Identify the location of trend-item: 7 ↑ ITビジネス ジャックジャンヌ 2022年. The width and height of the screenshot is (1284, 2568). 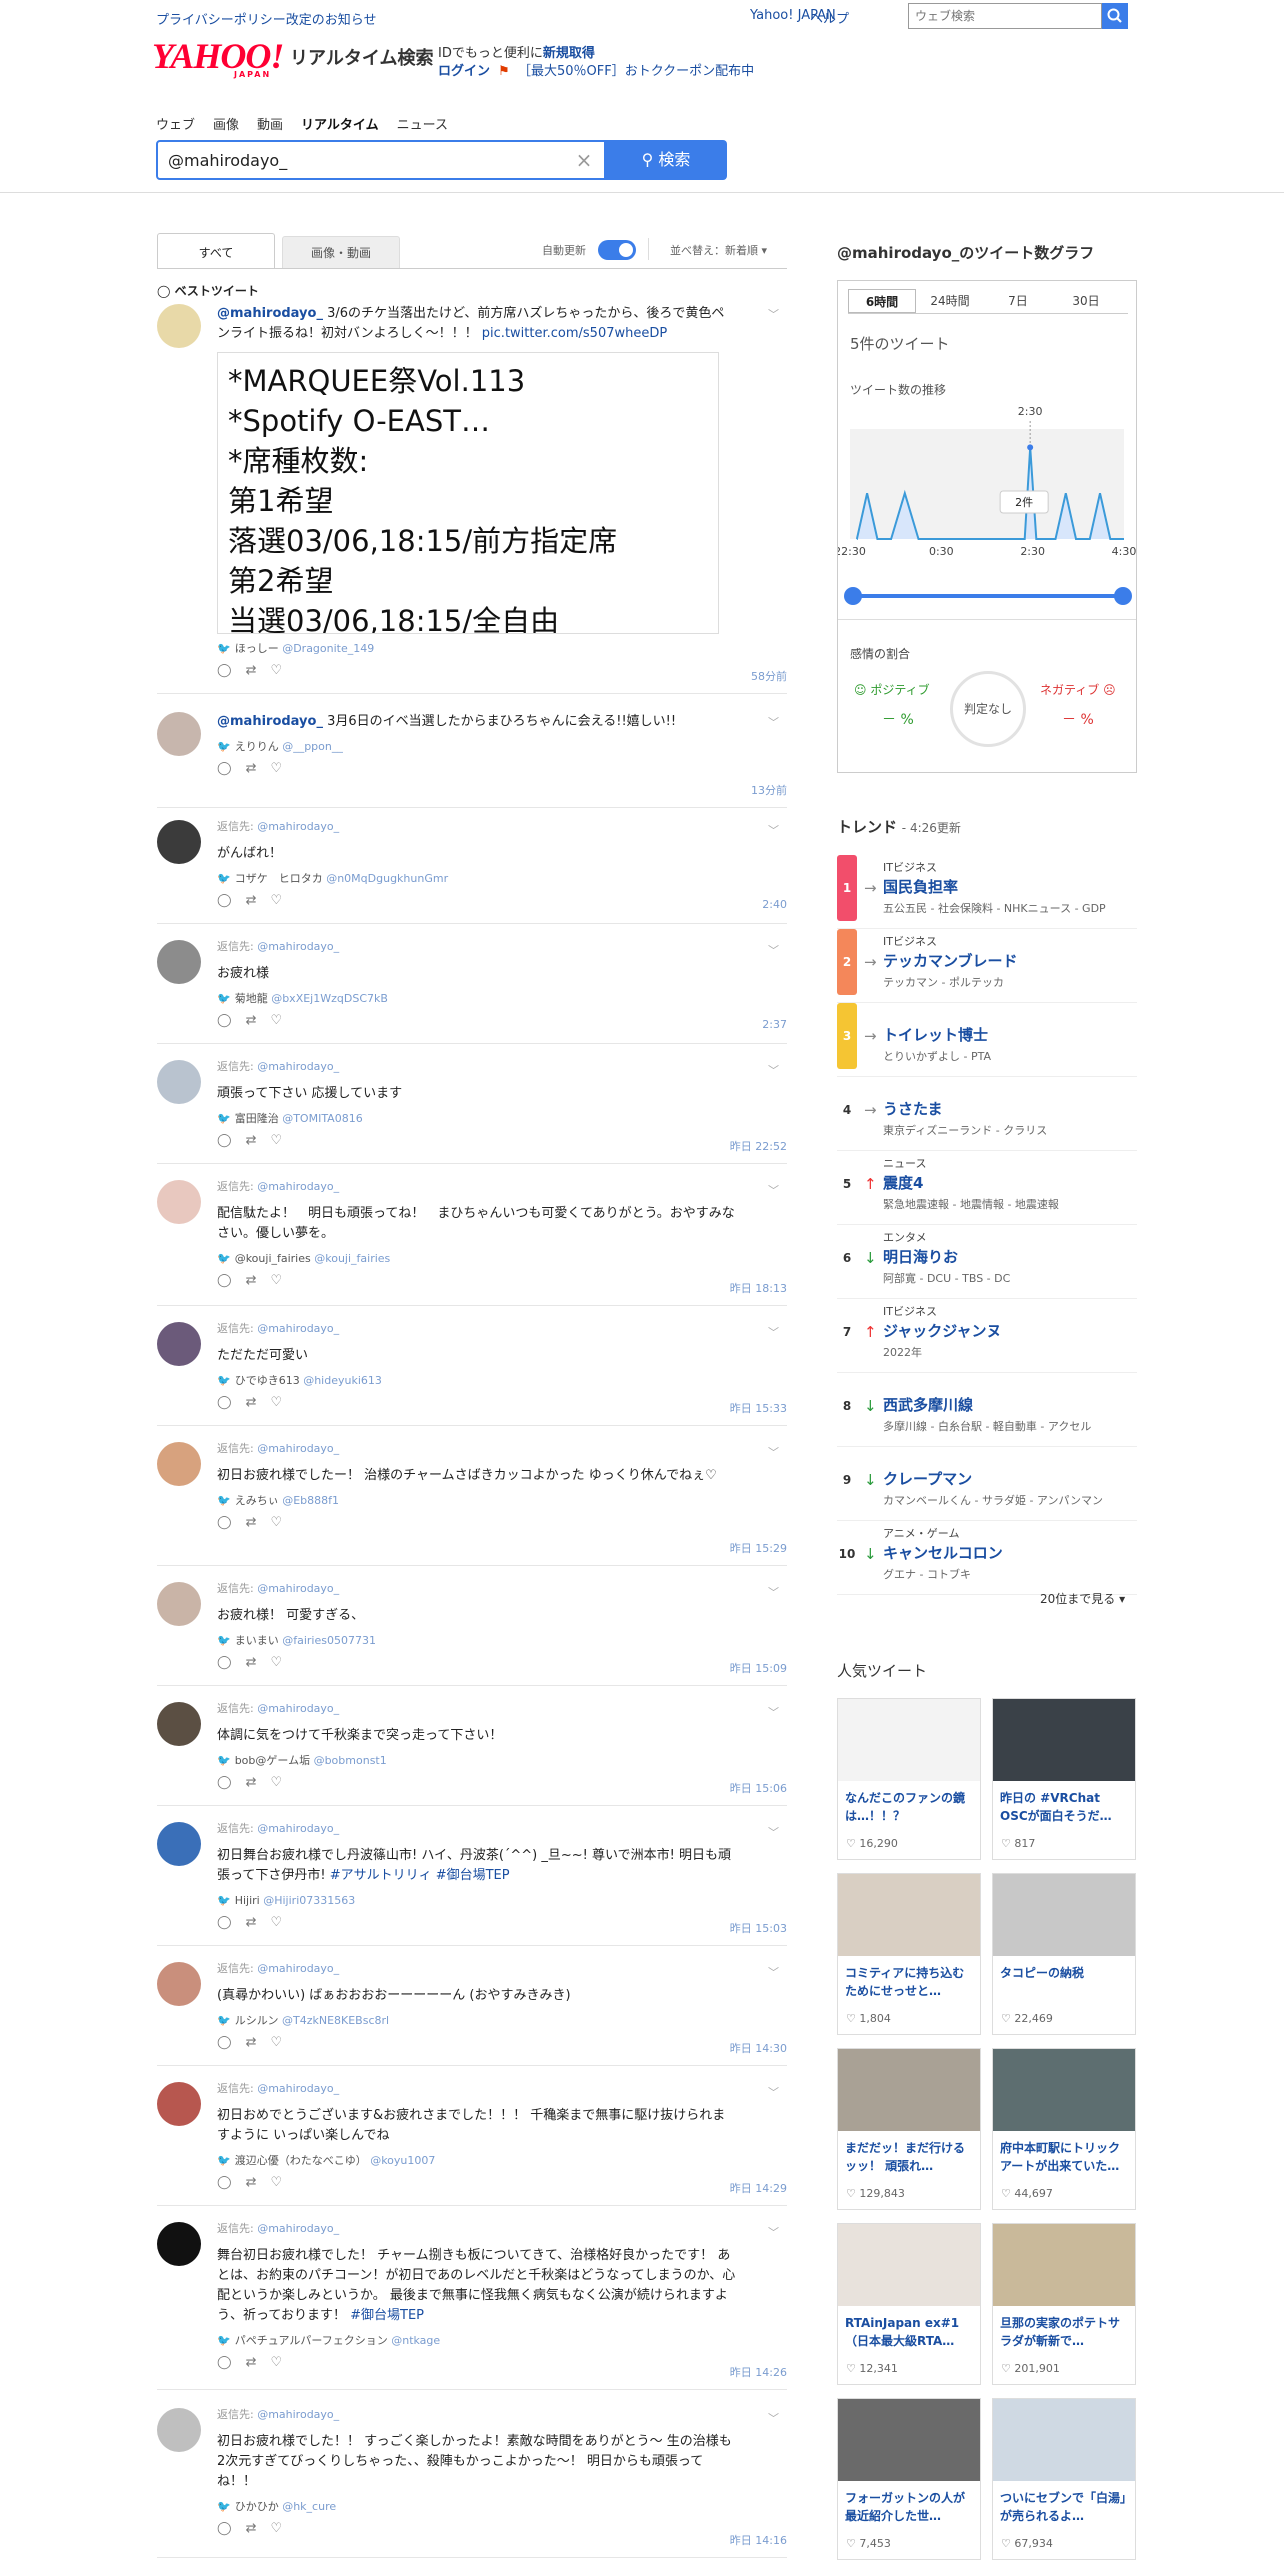
(987, 1336).